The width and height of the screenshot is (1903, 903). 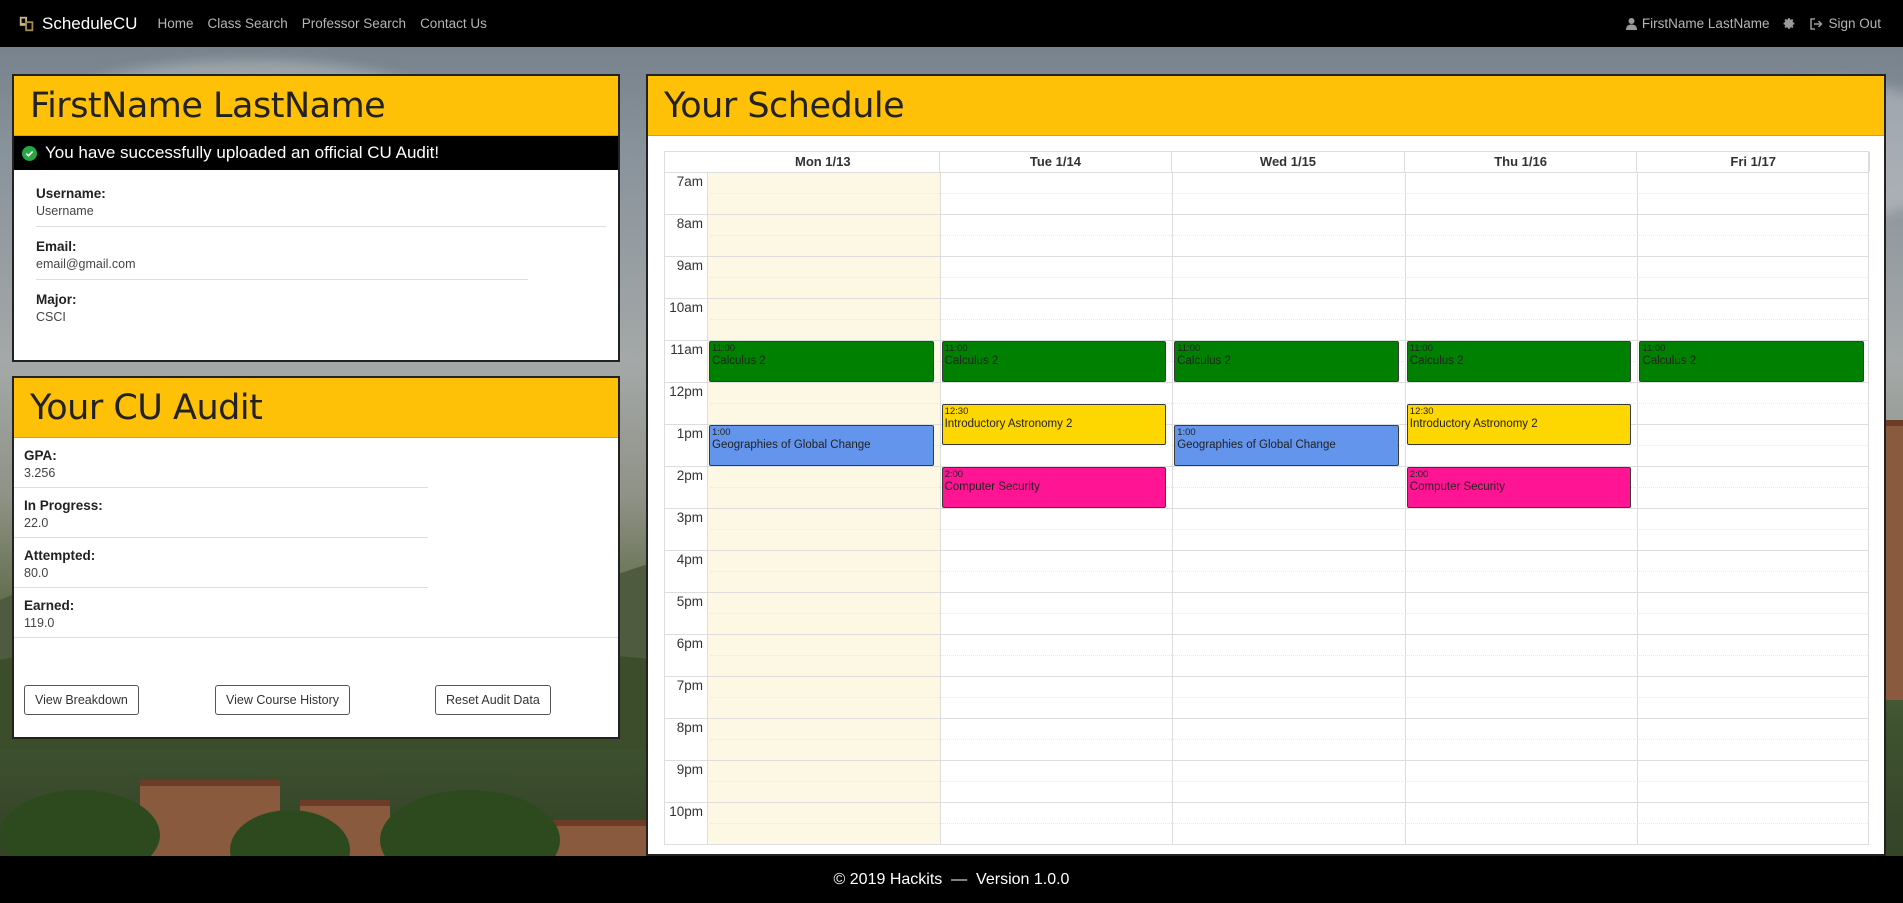 What do you see at coordinates (40, 473) in the screenshot?
I see `gpa-value: 3.256` at bounding box center [40, 473].